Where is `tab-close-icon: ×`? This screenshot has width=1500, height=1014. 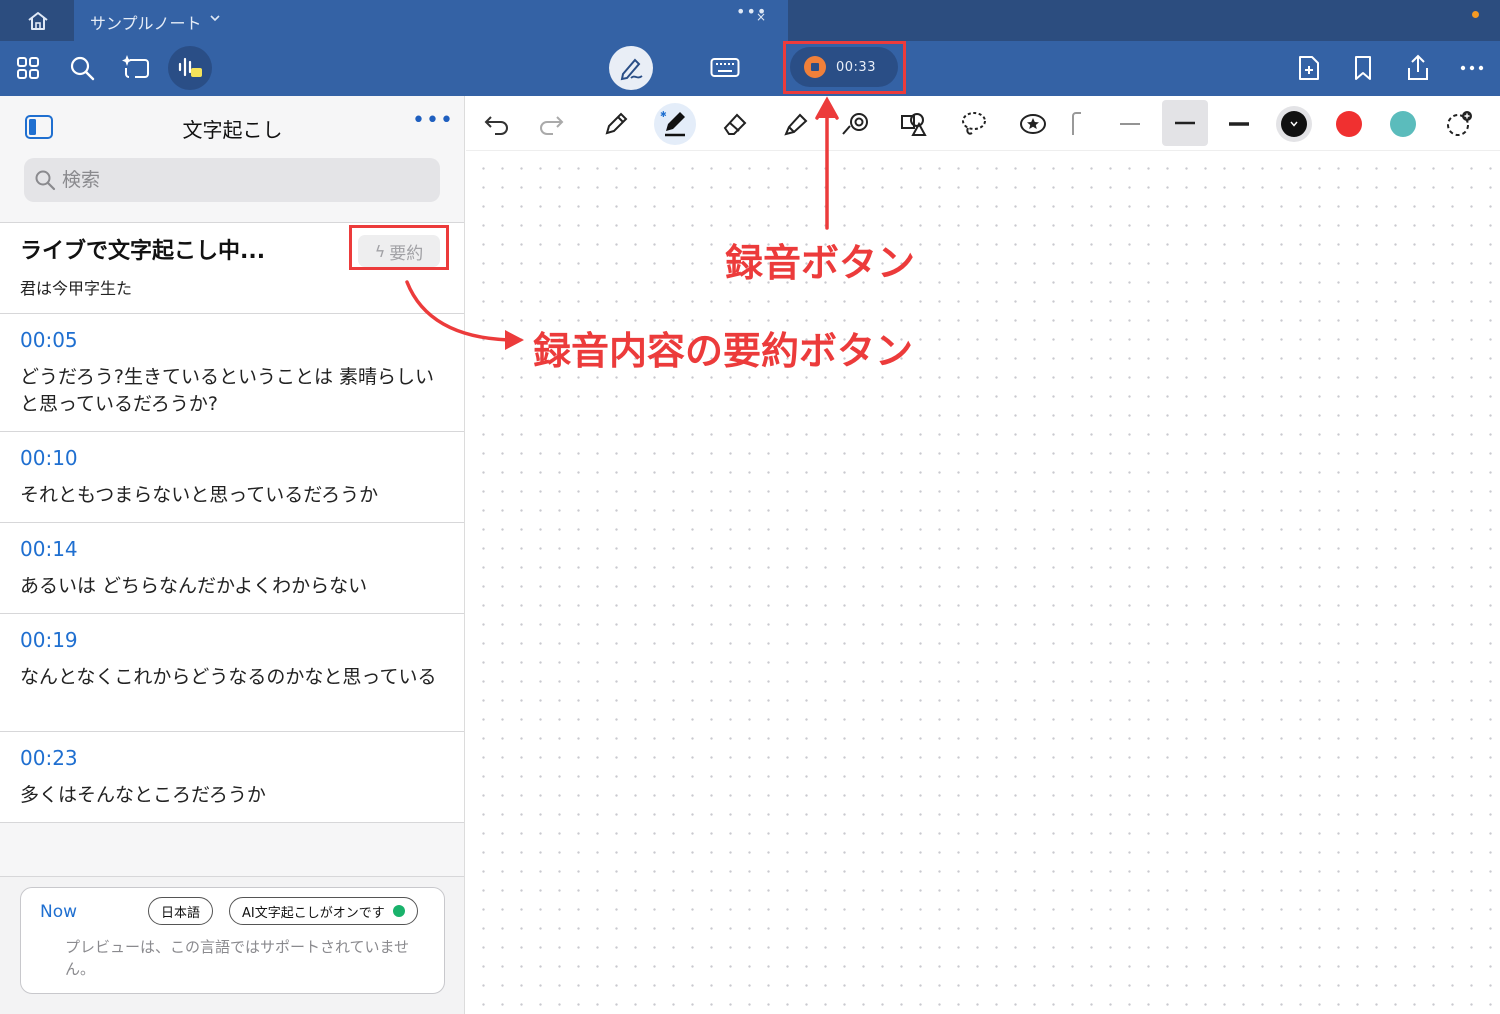
tab-close-icon: × is located at coordinates (761, 17).